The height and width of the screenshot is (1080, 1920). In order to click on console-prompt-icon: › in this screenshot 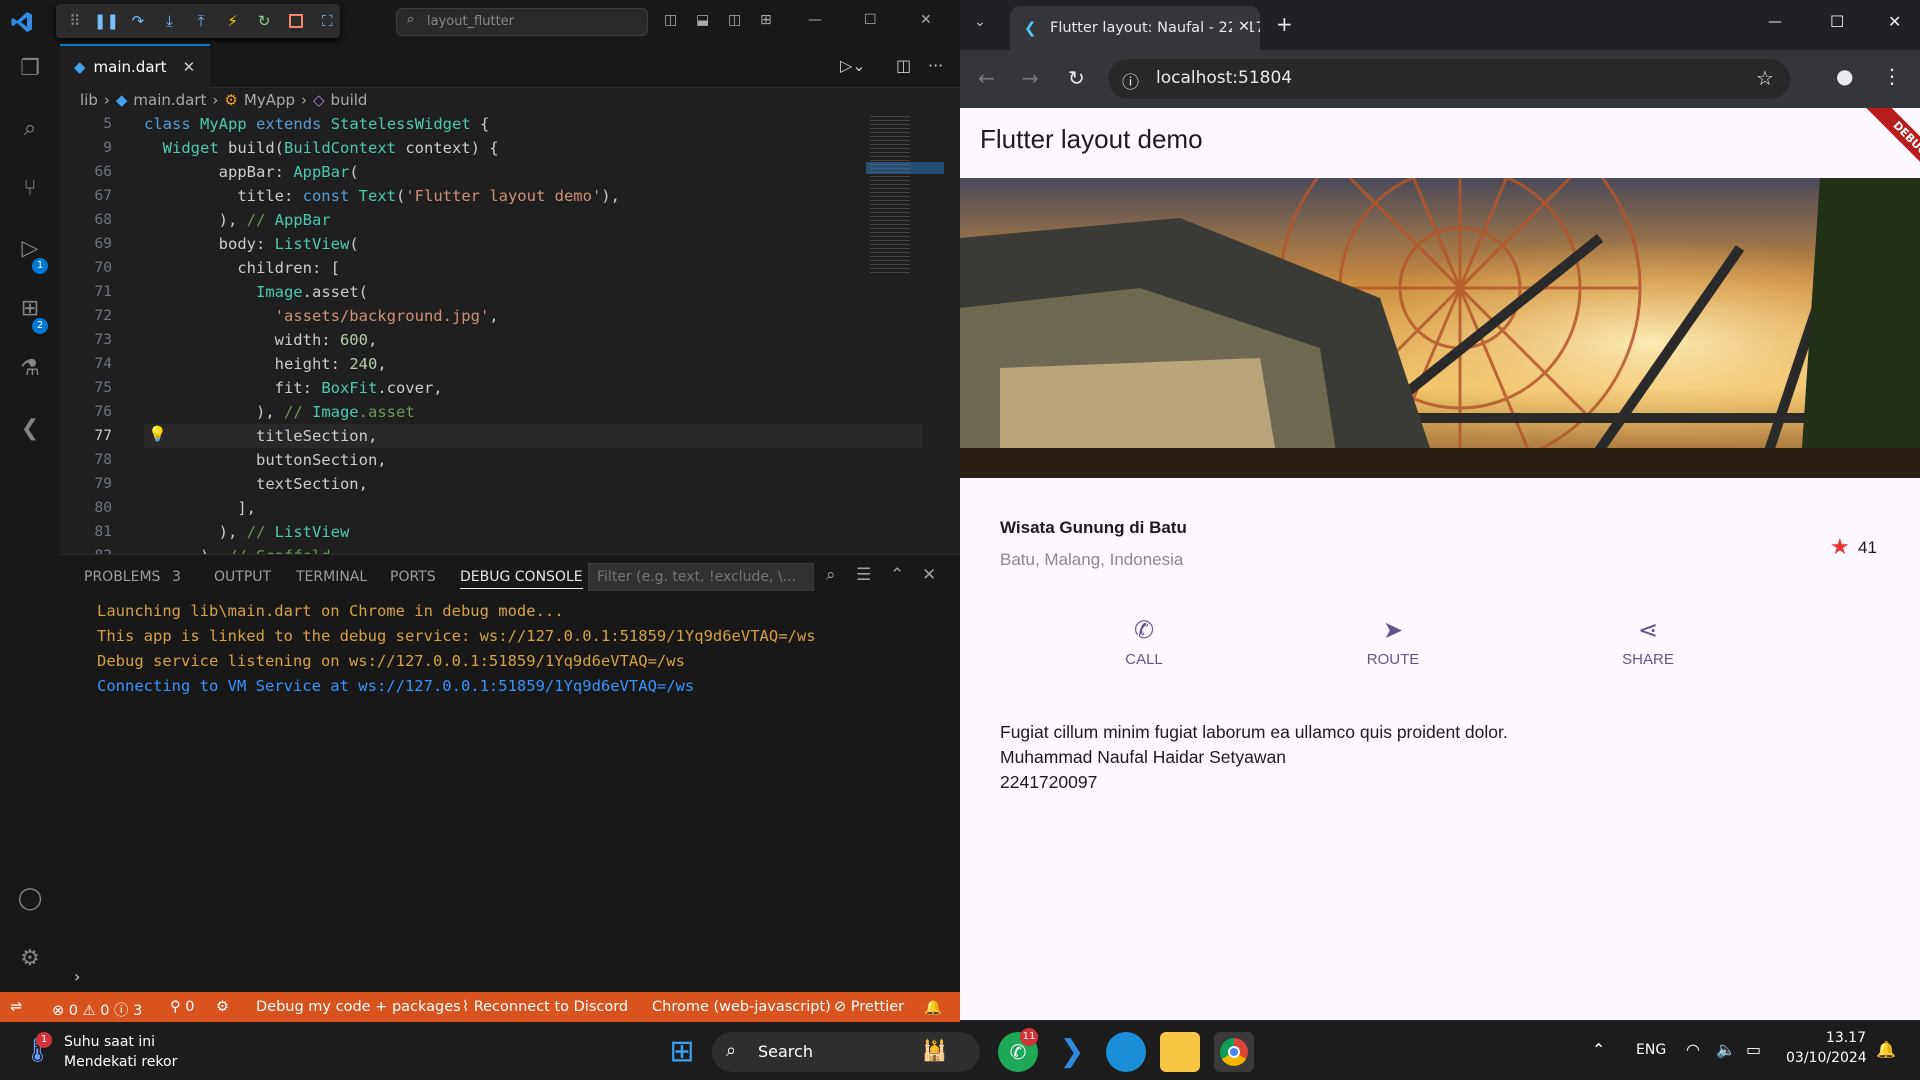, I will do `click(77, 976)`.